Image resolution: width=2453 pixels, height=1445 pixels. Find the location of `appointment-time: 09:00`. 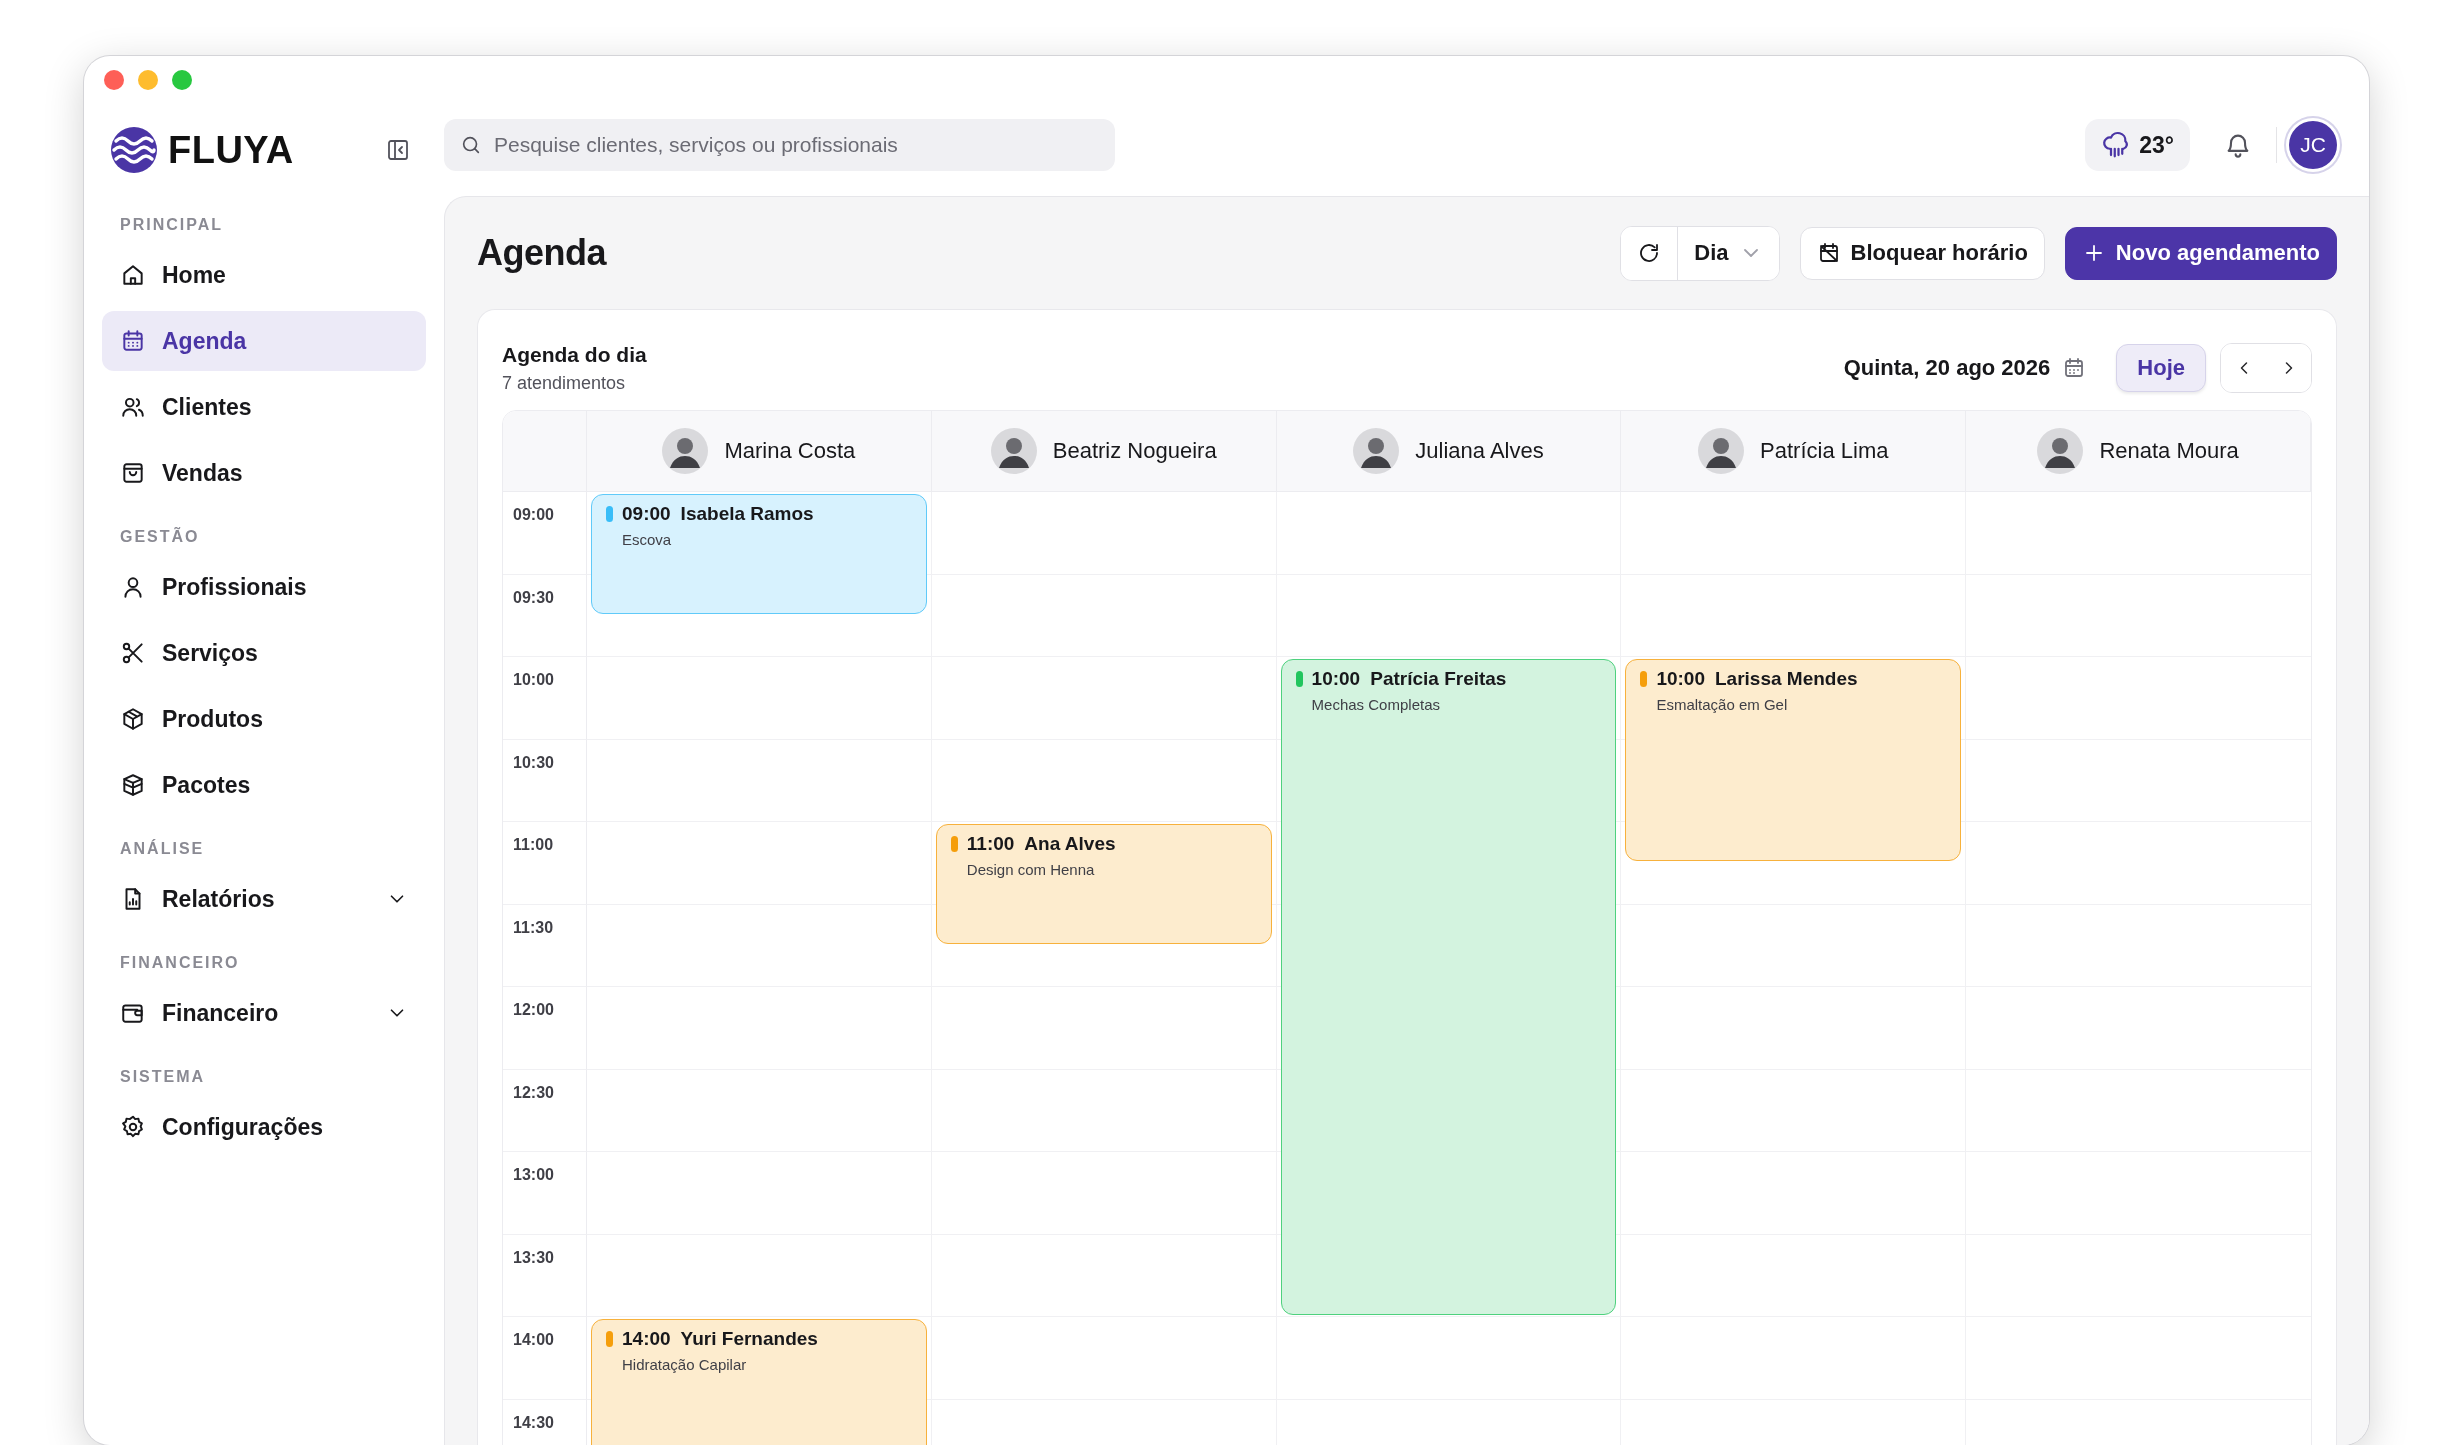

appointment-time: 09:00 is located at coordinates (646, 514).